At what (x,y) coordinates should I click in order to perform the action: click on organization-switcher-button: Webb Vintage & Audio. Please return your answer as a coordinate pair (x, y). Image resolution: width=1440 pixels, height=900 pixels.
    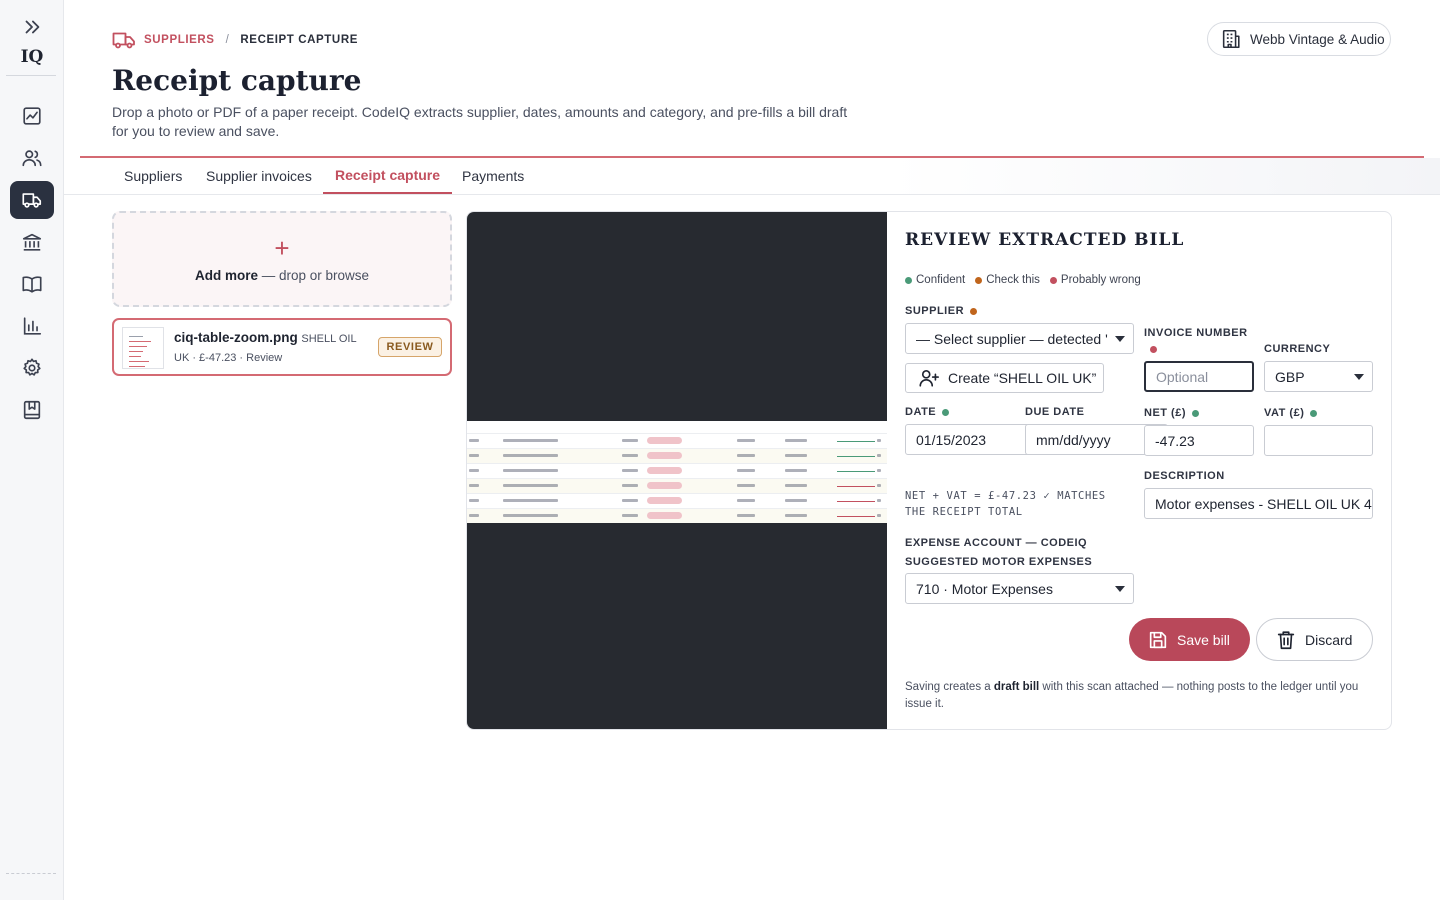
    Looking at the image, I should click on (1299, 39).